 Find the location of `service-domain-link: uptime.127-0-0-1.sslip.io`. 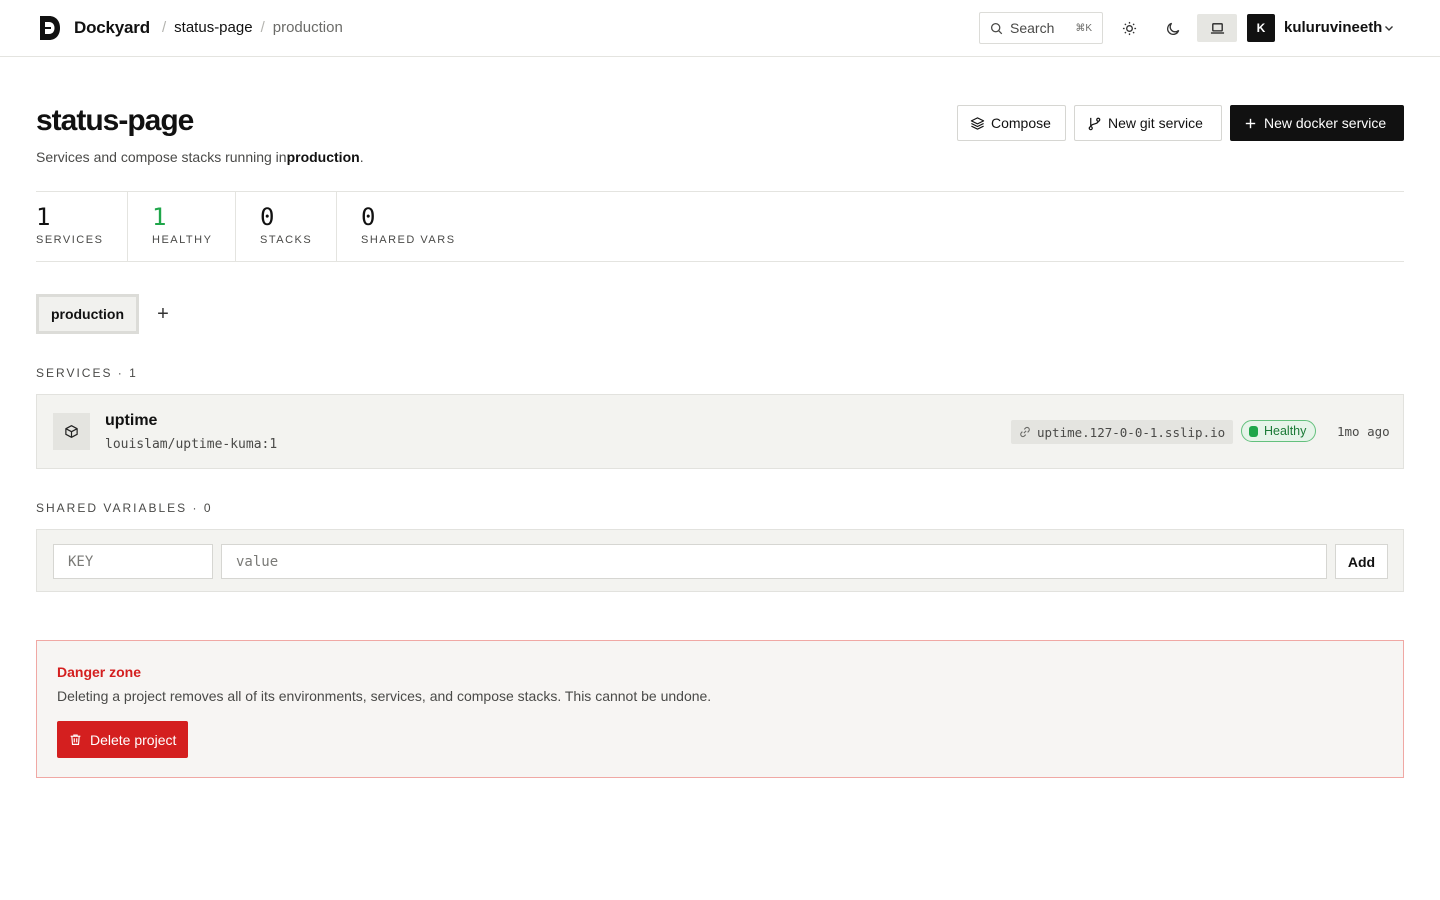

service-domain-link: uptime.127-0-0-1.sslip.io is located at coordinates (1122, 432).